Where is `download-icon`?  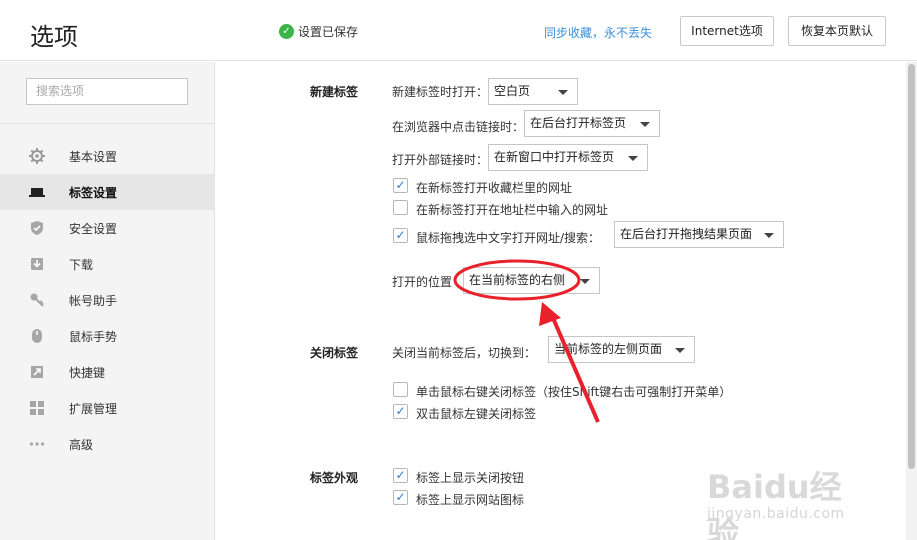 download-icon is located at coordinates (37, 264).